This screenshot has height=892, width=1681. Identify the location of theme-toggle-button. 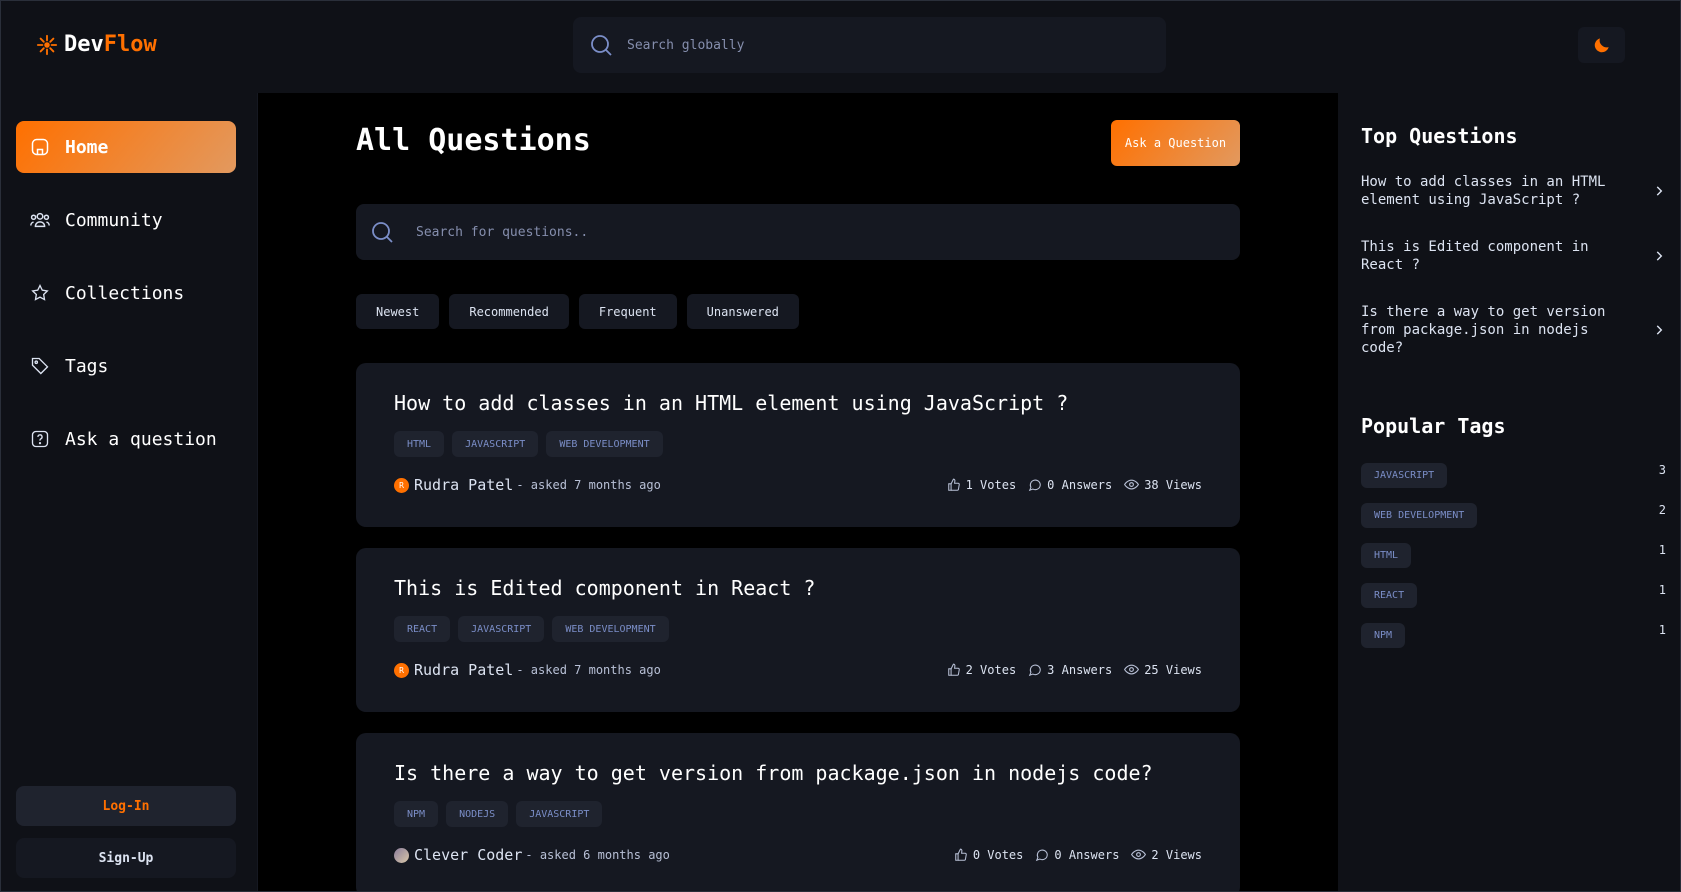
(1601, 45).